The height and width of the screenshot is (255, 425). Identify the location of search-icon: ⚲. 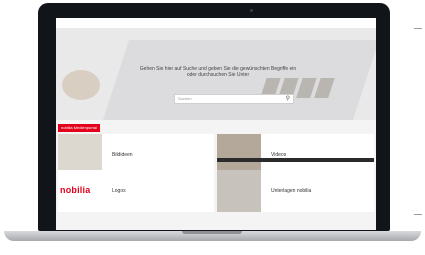
(288, 99).